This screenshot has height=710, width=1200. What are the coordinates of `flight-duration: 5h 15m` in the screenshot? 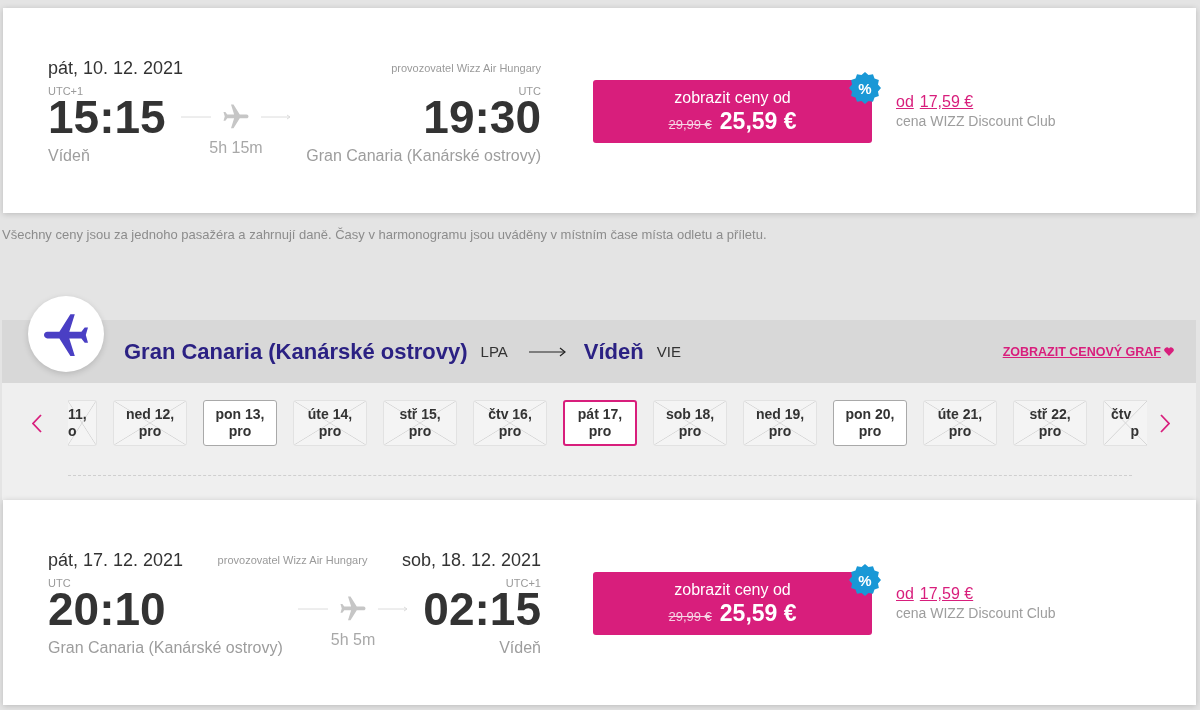 It's located at (236, 148).